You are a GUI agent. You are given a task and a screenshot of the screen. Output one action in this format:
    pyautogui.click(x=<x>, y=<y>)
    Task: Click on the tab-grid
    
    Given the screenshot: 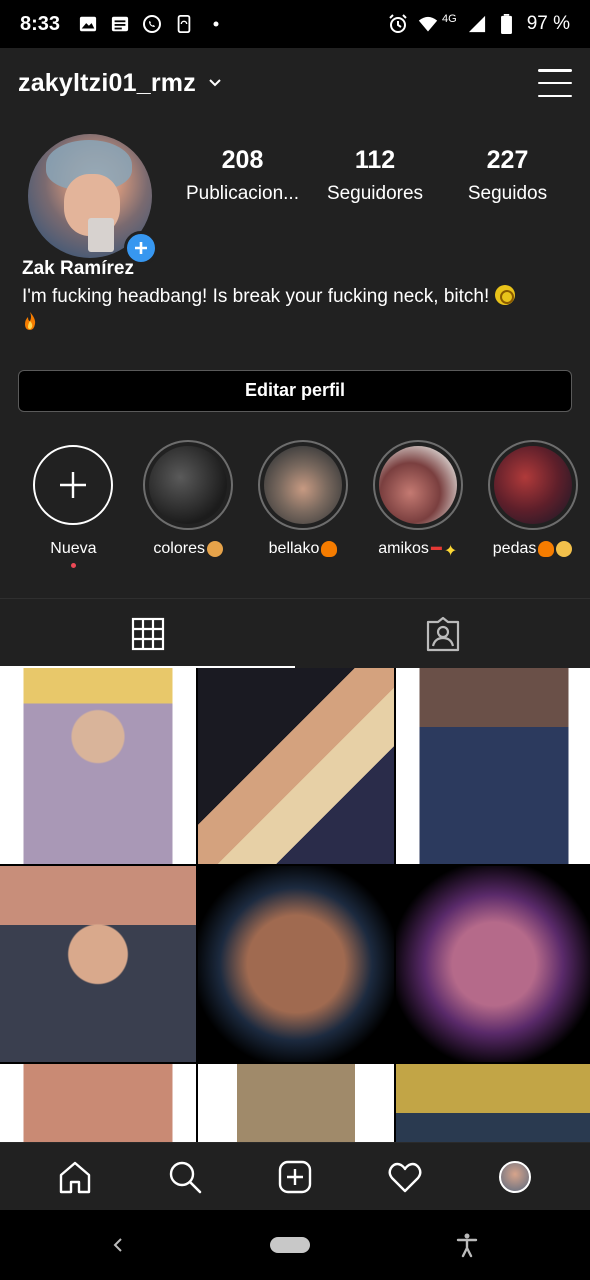 What is the action you would take?
    pyautogui.click(x=147, y=633)
    